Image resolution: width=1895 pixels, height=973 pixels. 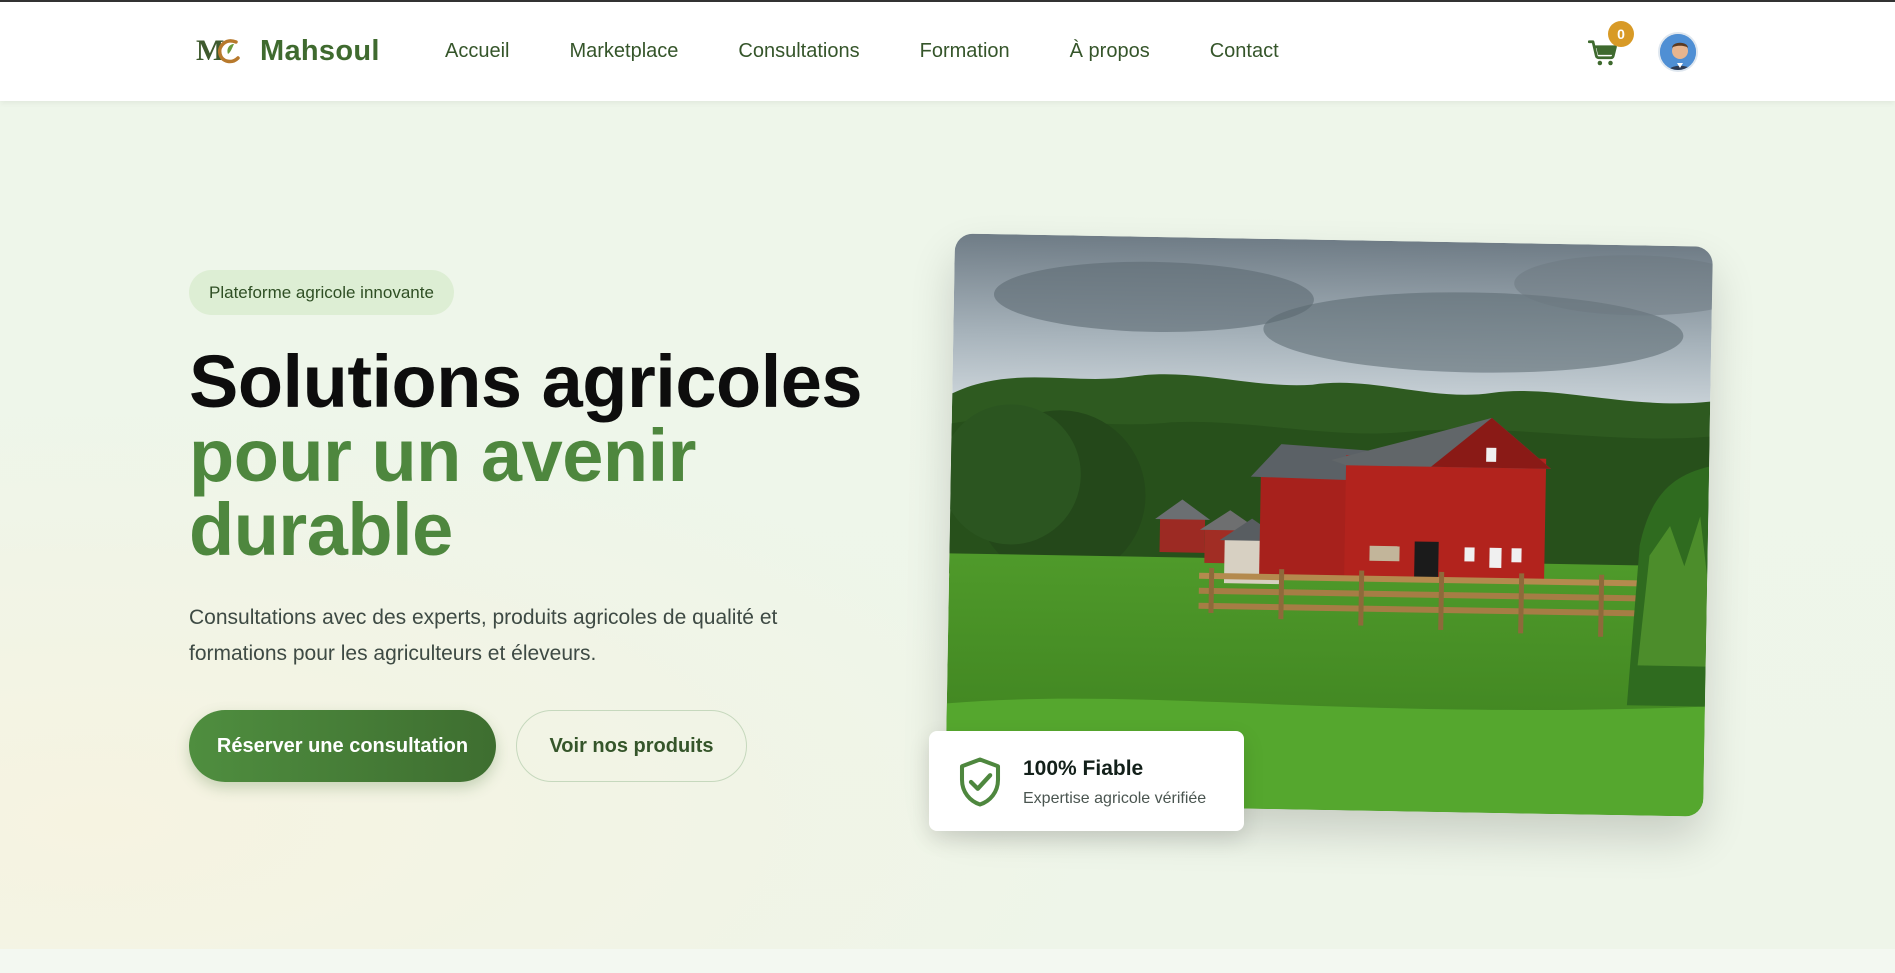 I want to click on hero-title-line3: durable, so click(x=321, y=529).